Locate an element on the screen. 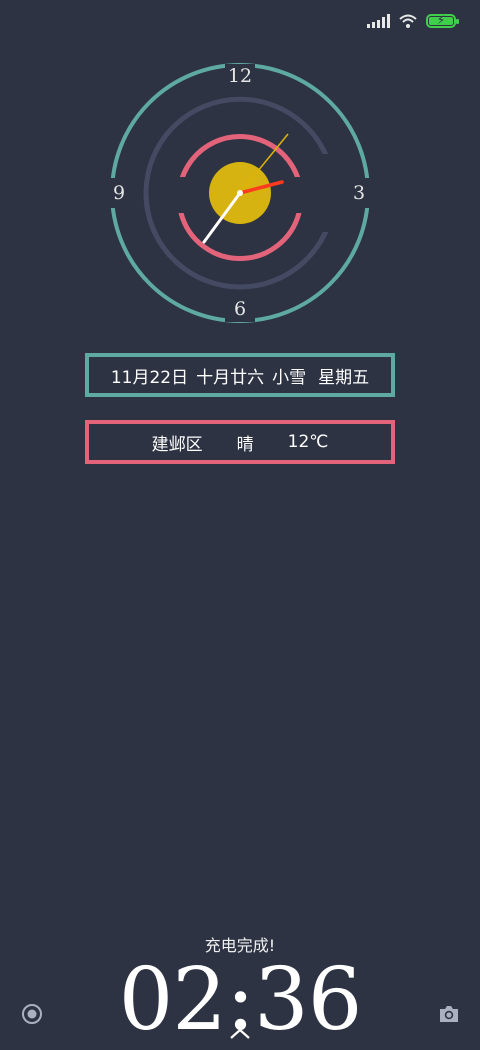 The height and width of the screenshot is (1050, 480). date-widget: 11月22日 十月廿六 小雪 星期五 is located at coordinates (240, 375).